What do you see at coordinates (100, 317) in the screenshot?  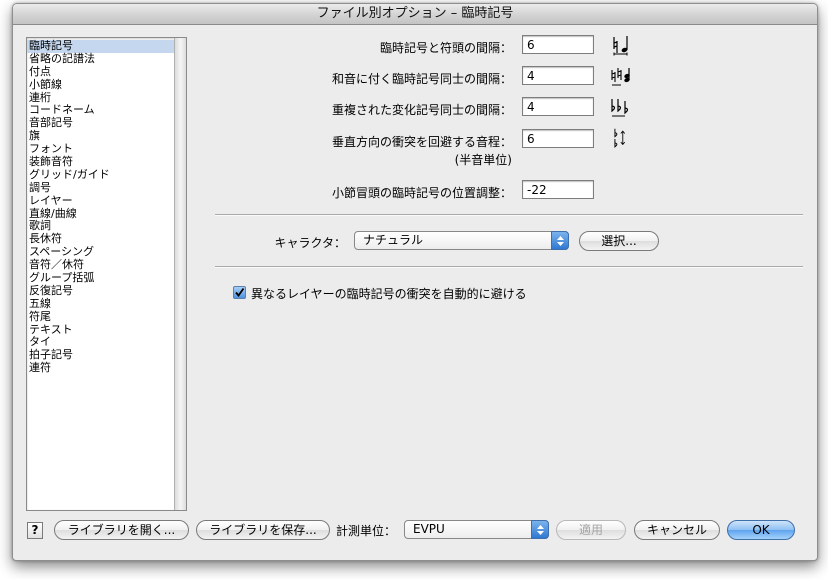 I see `category-item: 符尾` at bounding box center [100, 317].